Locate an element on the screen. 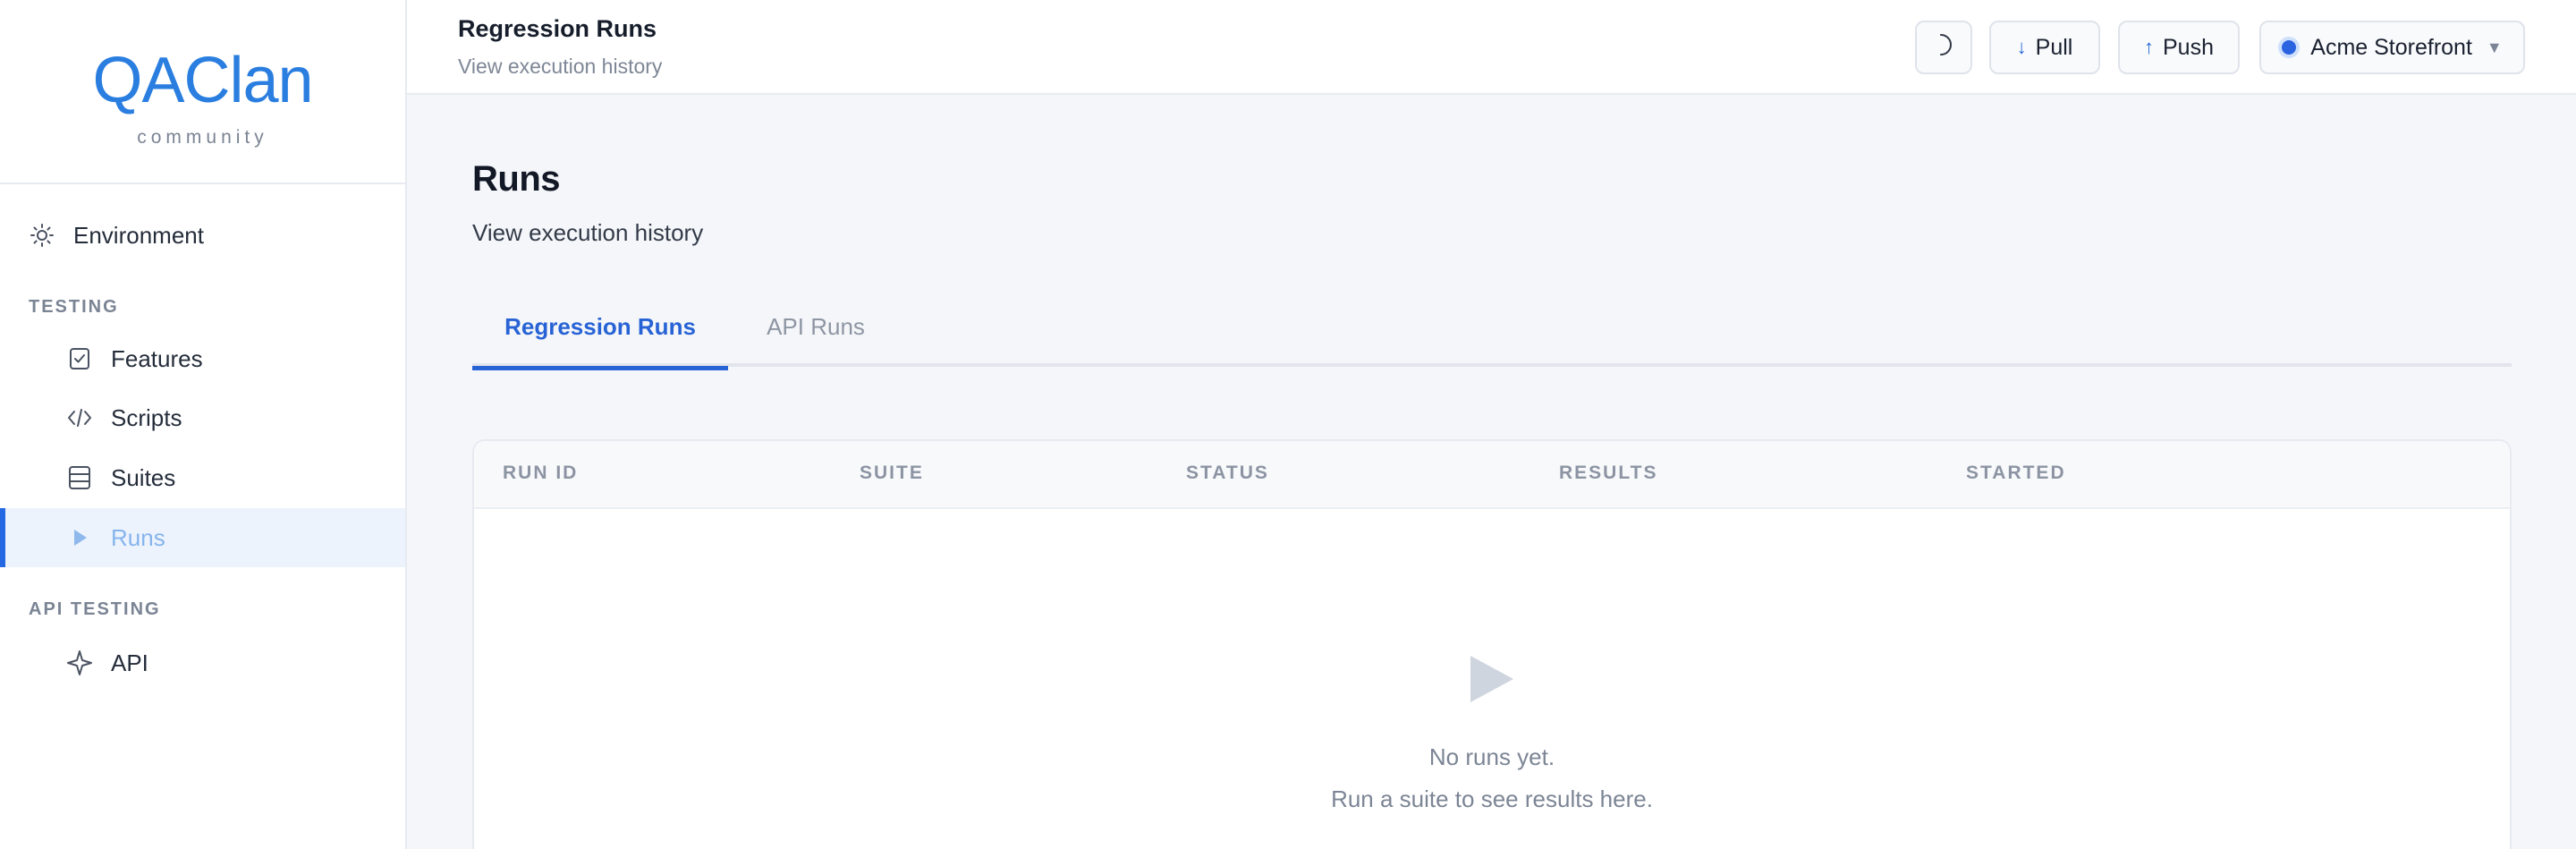 Image resolution: width=2576 pixels, height=849 pixels. arrow-down-icon: ↓ is located at coordinates (2021, 47).